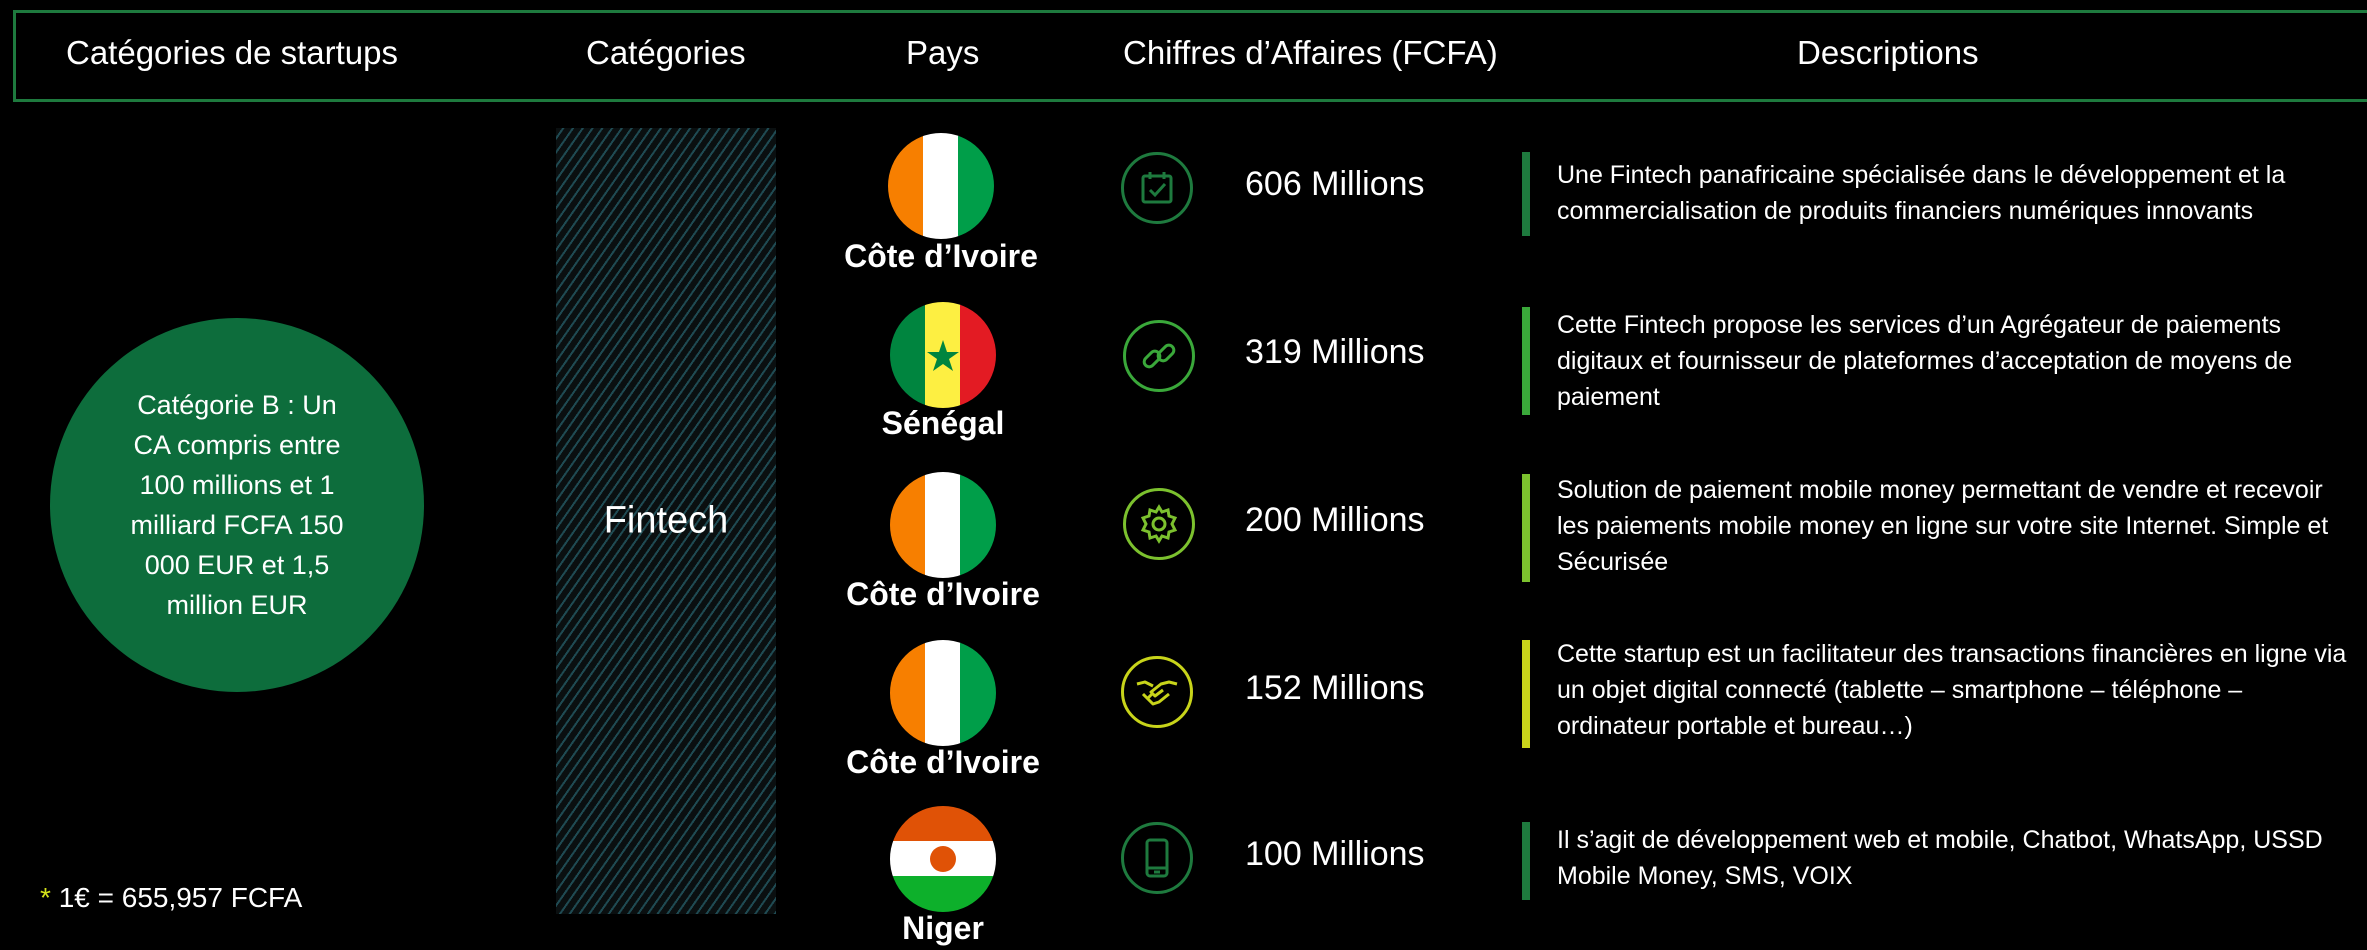 The height and width of the screenshot is (950, 2367). I want to click on smartphone-icon, so click(1157, 858).